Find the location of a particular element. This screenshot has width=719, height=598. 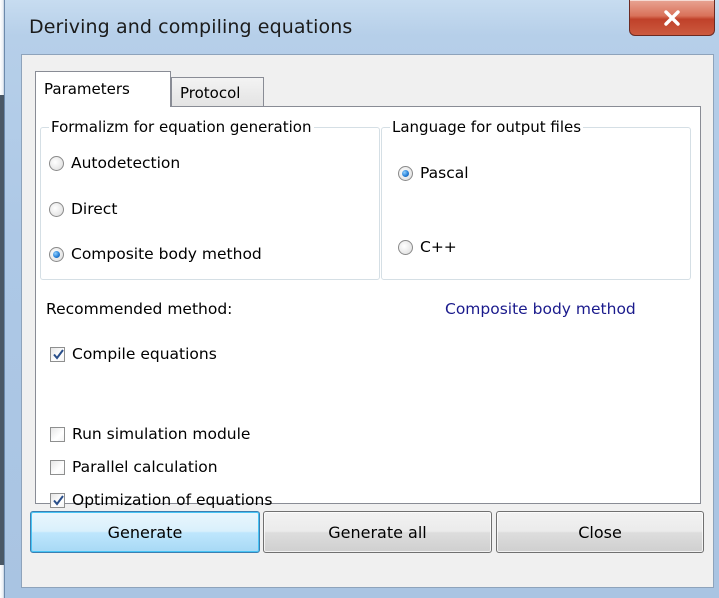

radio-cpp-button is located at coordinates (405, 247).